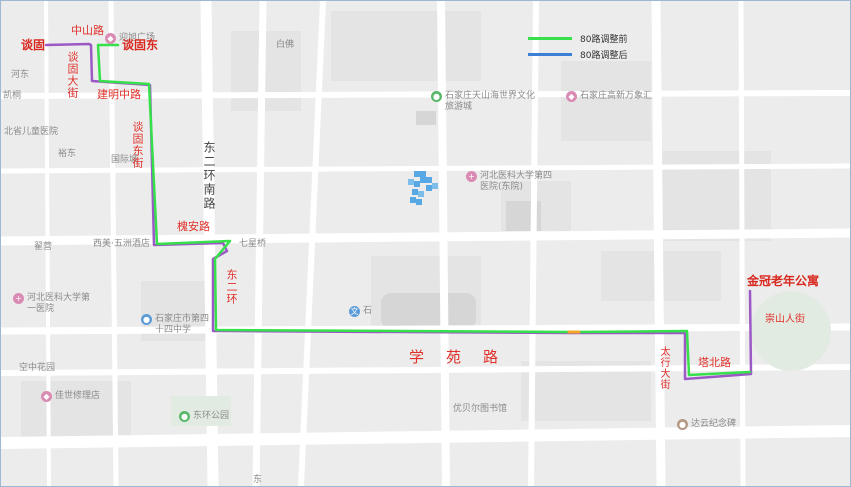 The image size is (851, 487). What do you see at coordinates (87, 30) in the screenshot?
I see `street-label-zhongshan: 中山路` at bounding box center [87, 30].